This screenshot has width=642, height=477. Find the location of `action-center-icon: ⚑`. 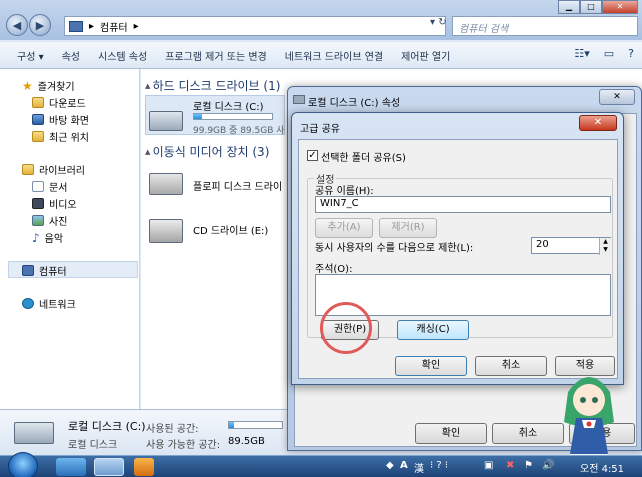

action-center-icon: ⚑ is located at coordinates (528, 465).